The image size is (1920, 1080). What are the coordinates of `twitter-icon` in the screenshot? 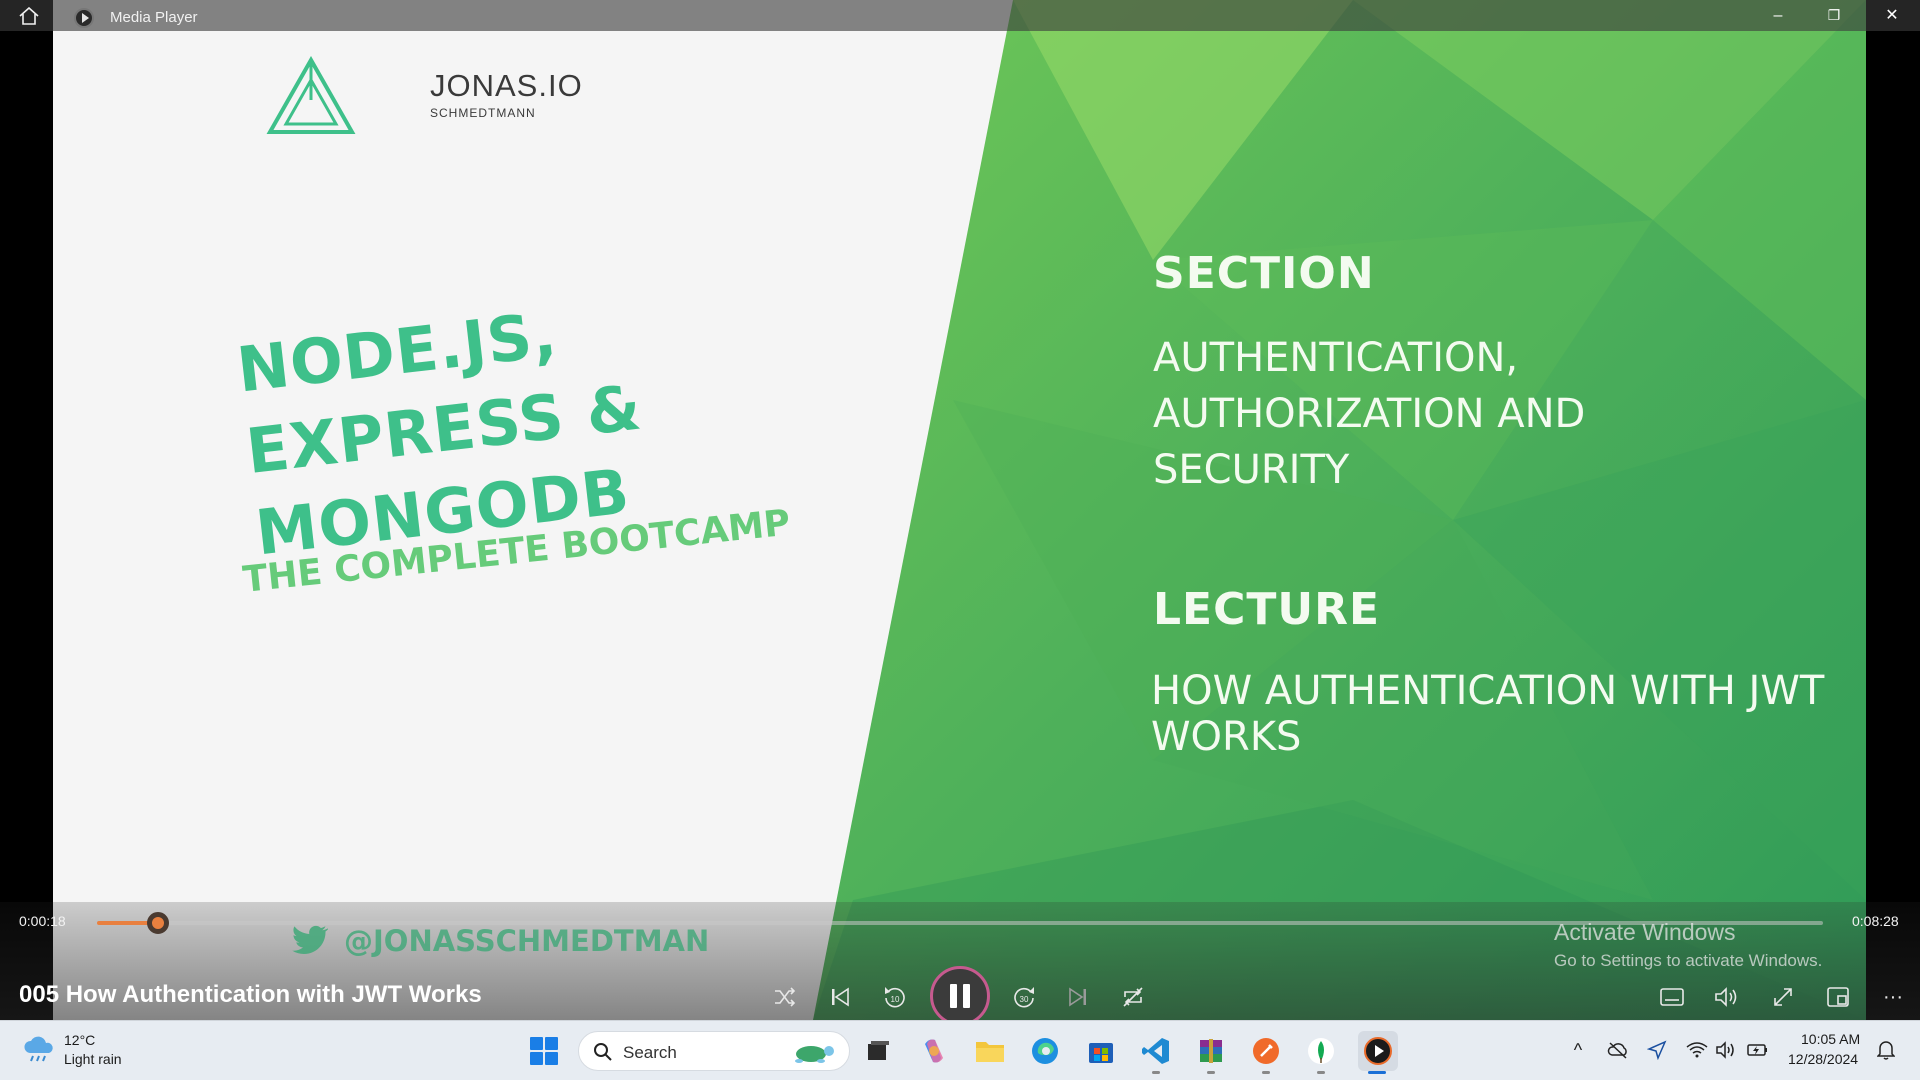 It's located at (310, 939).